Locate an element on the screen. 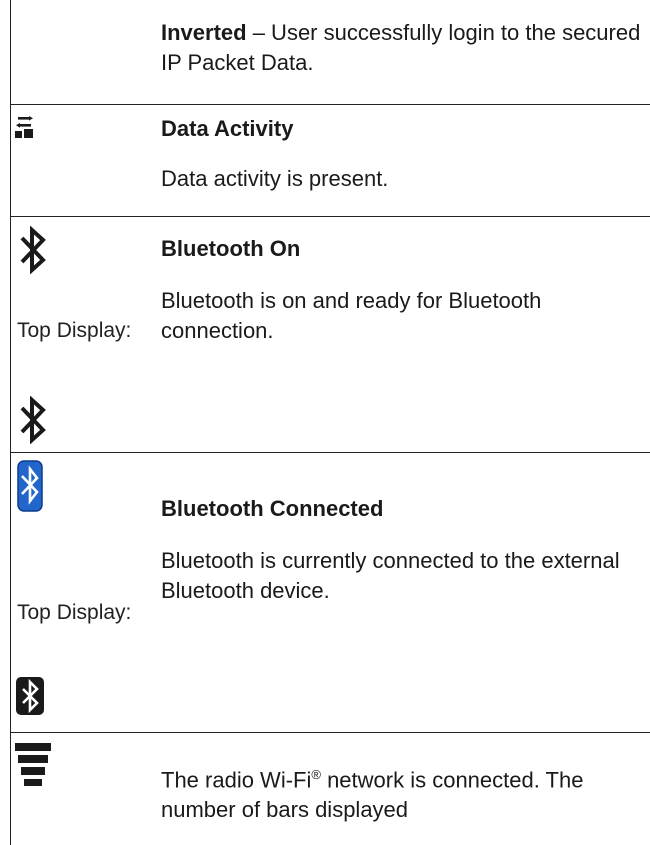 Image resolution: width=650 pixels, height=845 pixels. data-activity-icon is located at coordinates (25, 128).